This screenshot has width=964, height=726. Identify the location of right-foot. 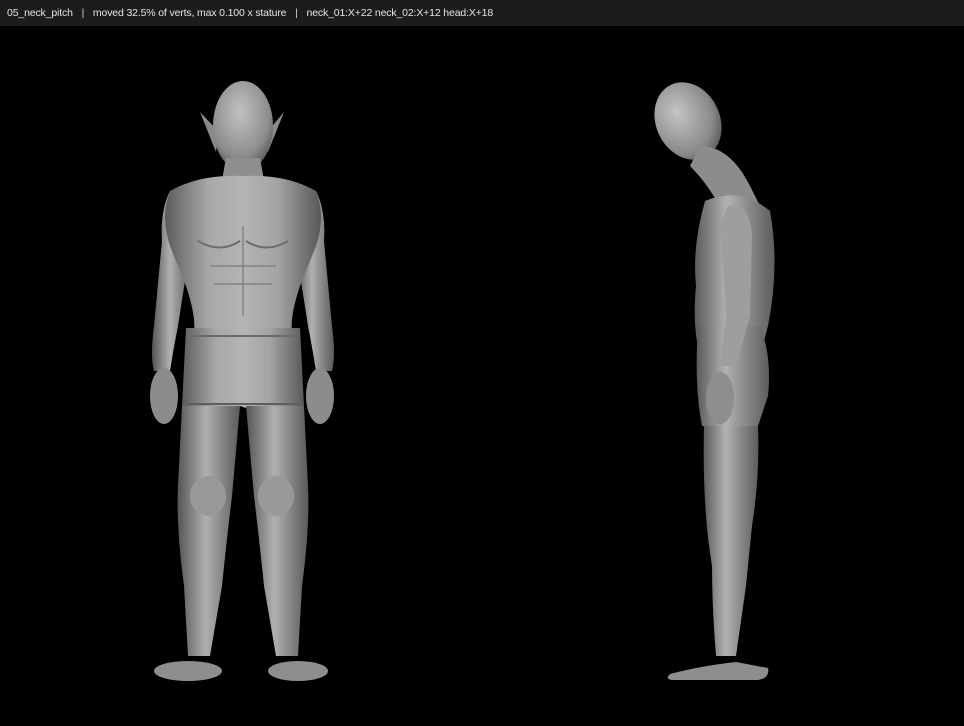
(298, 671).